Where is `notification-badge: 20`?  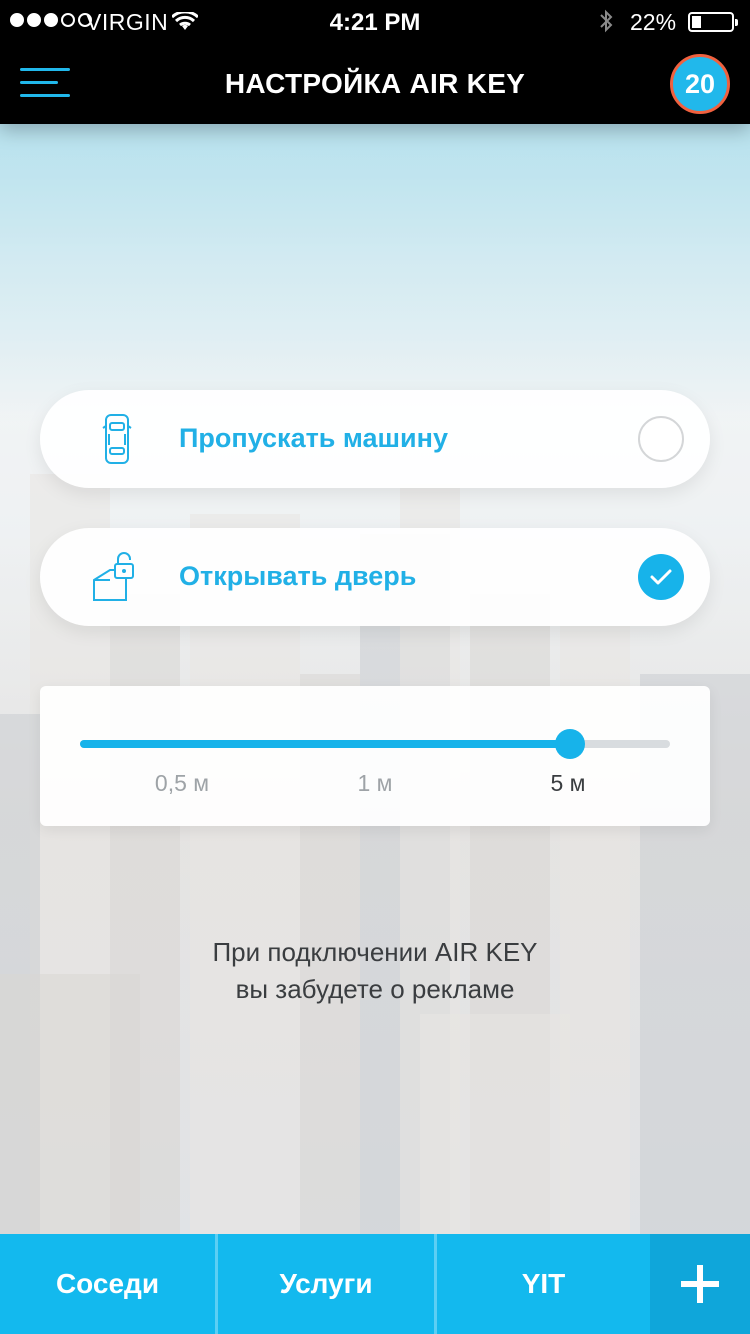 notification-badge: 20 is located at coordinates (700, 84).